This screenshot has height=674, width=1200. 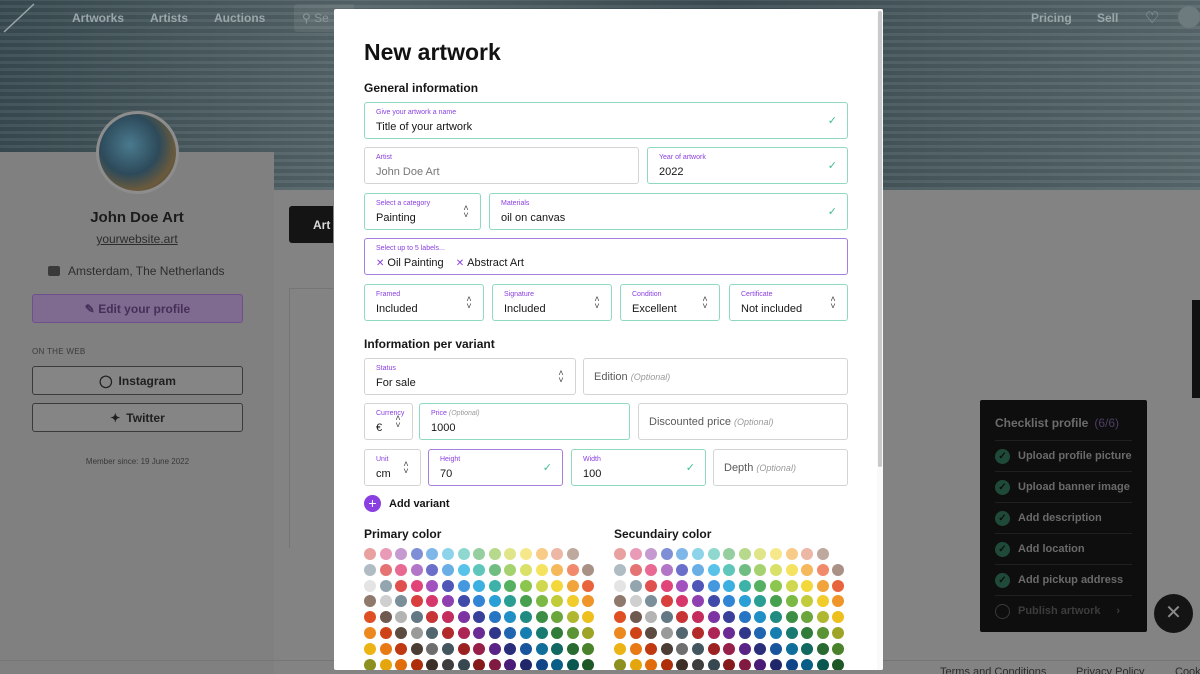 I want to click on checklist-item: ✓ Add location, so click(x=1063, y=548).